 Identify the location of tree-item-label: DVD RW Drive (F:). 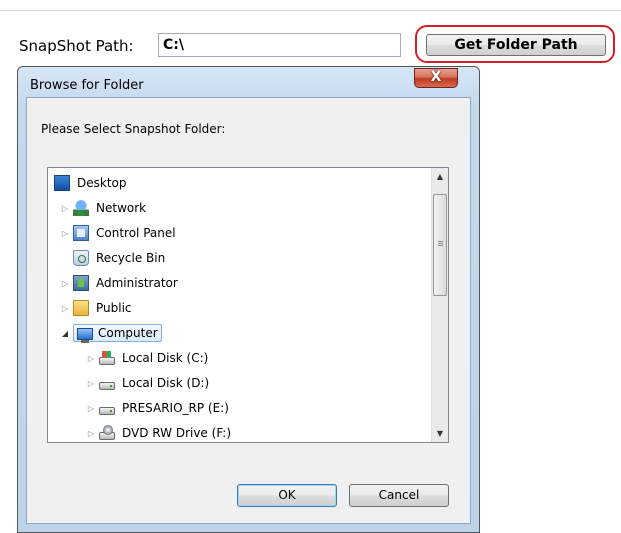
(177, 433).